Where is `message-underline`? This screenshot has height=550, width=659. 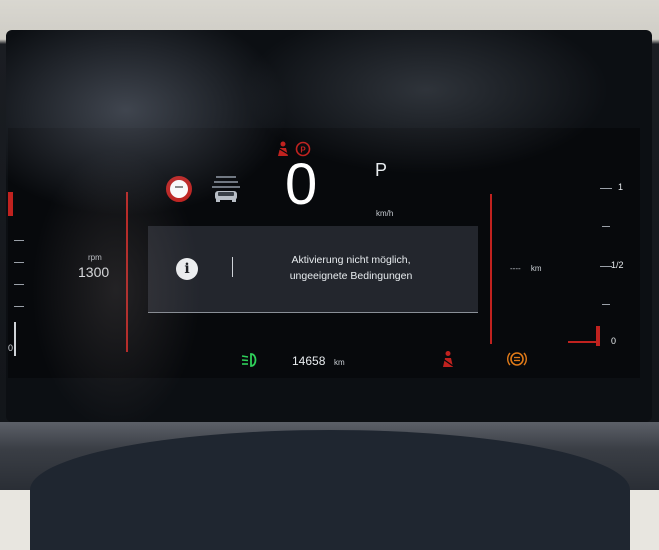 message-underline is located at coordinates (313, 312).